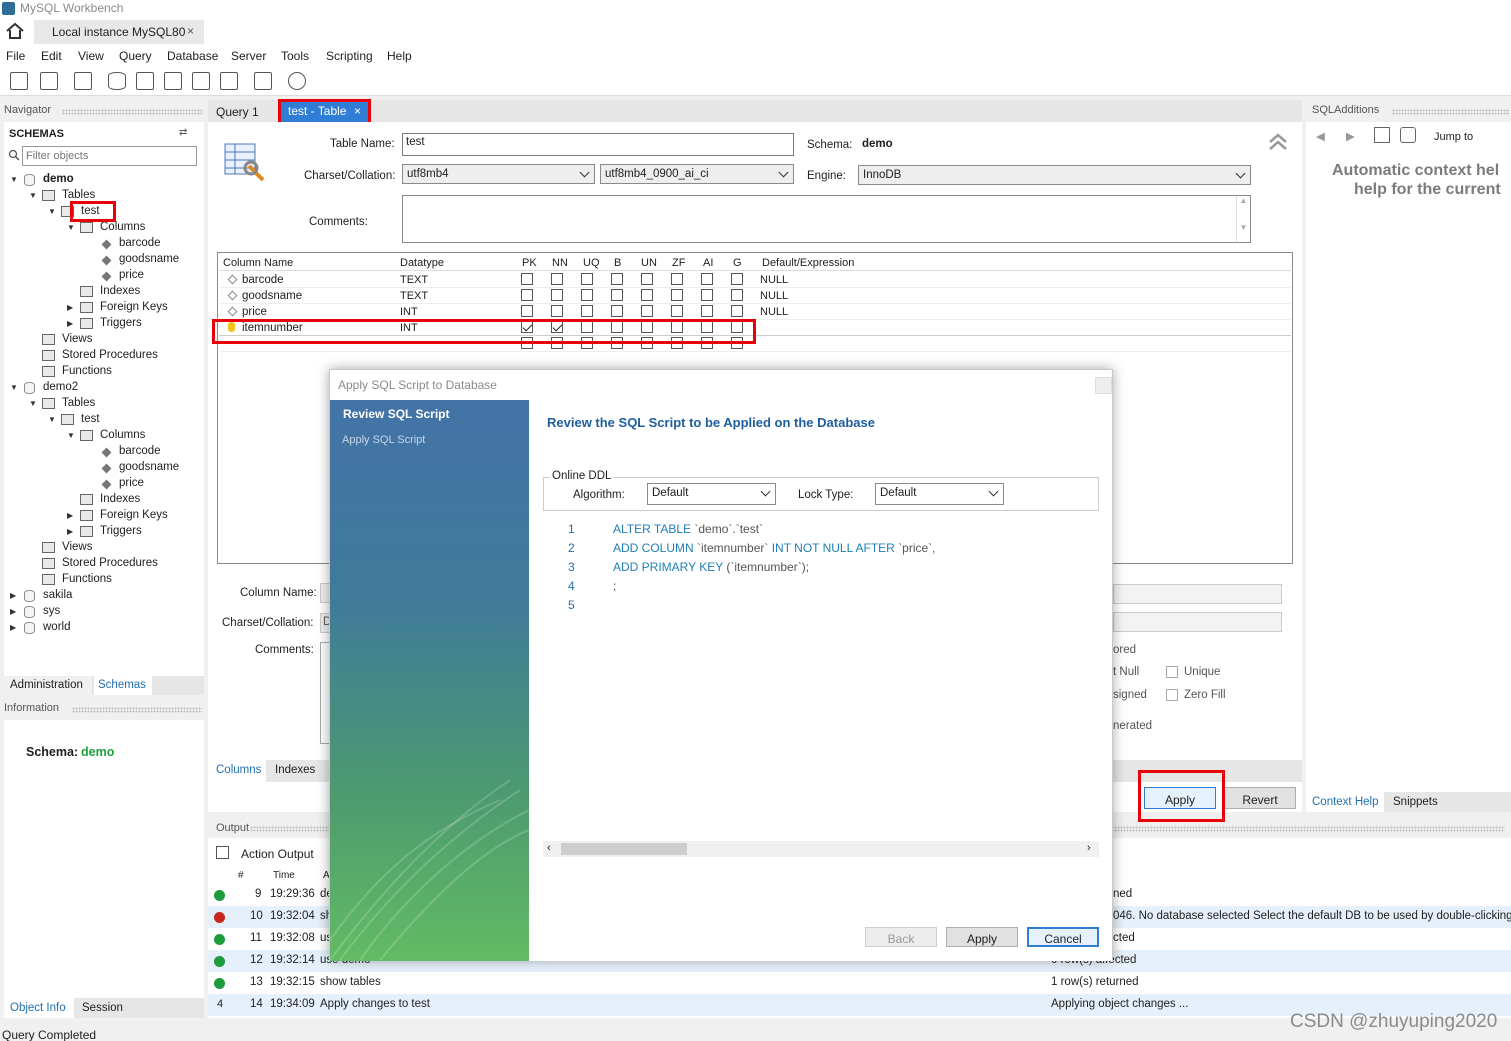 The image size is (1511, 1041). Describe the element at coordinates (91, 56) in the screenshot. I see `menu-view: View` at that location.